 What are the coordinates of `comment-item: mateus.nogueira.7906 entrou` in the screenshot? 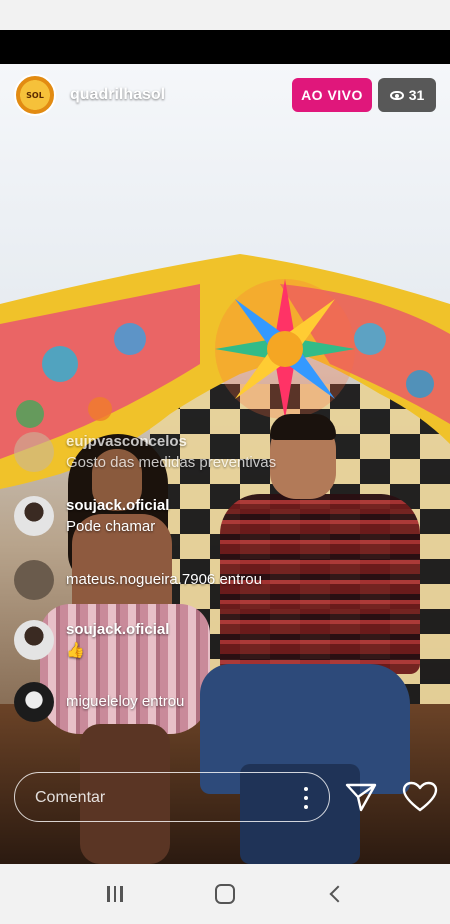 It's located at (138, 580).